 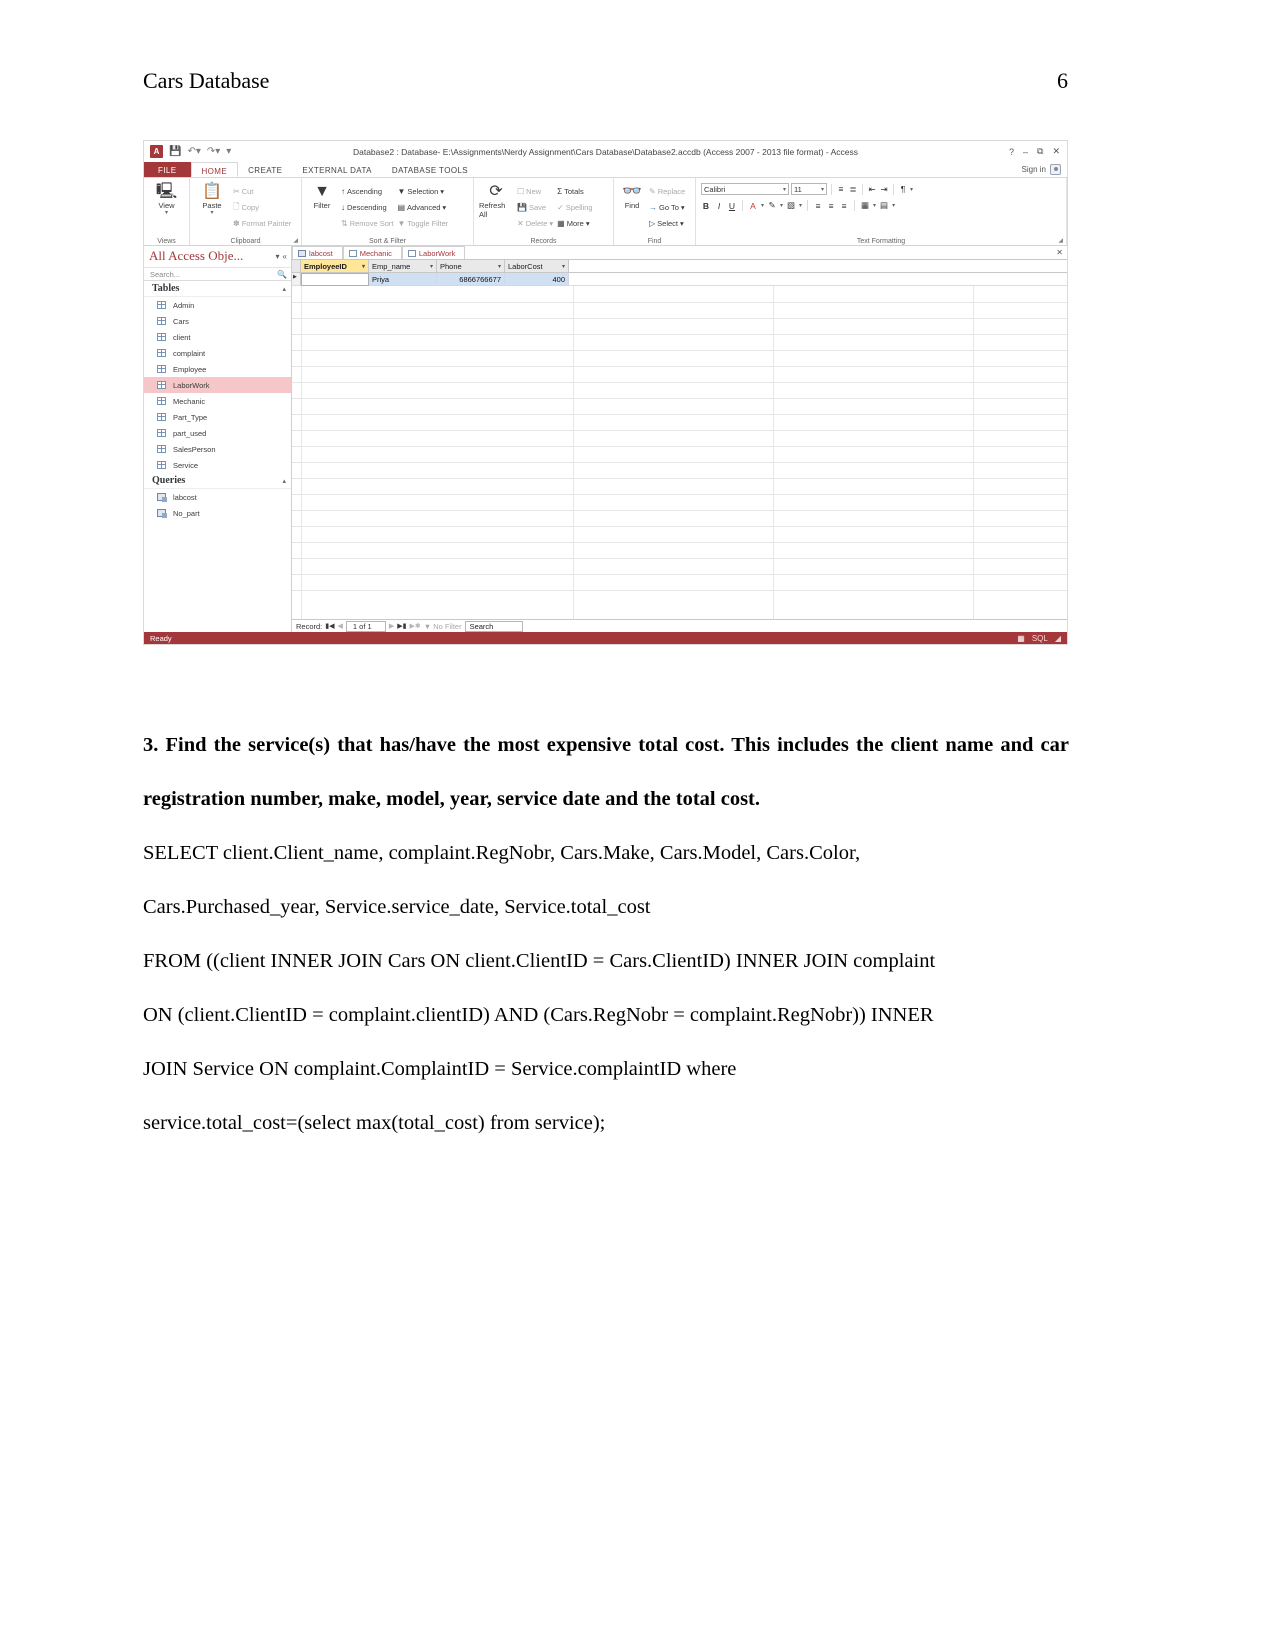 What do you see at coordinates (884, 205) in the screenshot?
I see `gridlines-icon: ▤` at bounding box center [884, 205].